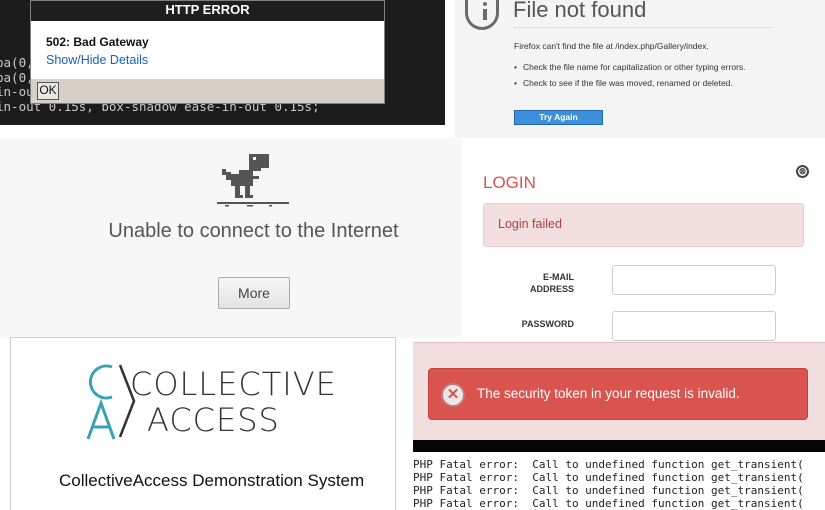  I want to click on dialog-title: HTTP ERROR, so click(207, 11).